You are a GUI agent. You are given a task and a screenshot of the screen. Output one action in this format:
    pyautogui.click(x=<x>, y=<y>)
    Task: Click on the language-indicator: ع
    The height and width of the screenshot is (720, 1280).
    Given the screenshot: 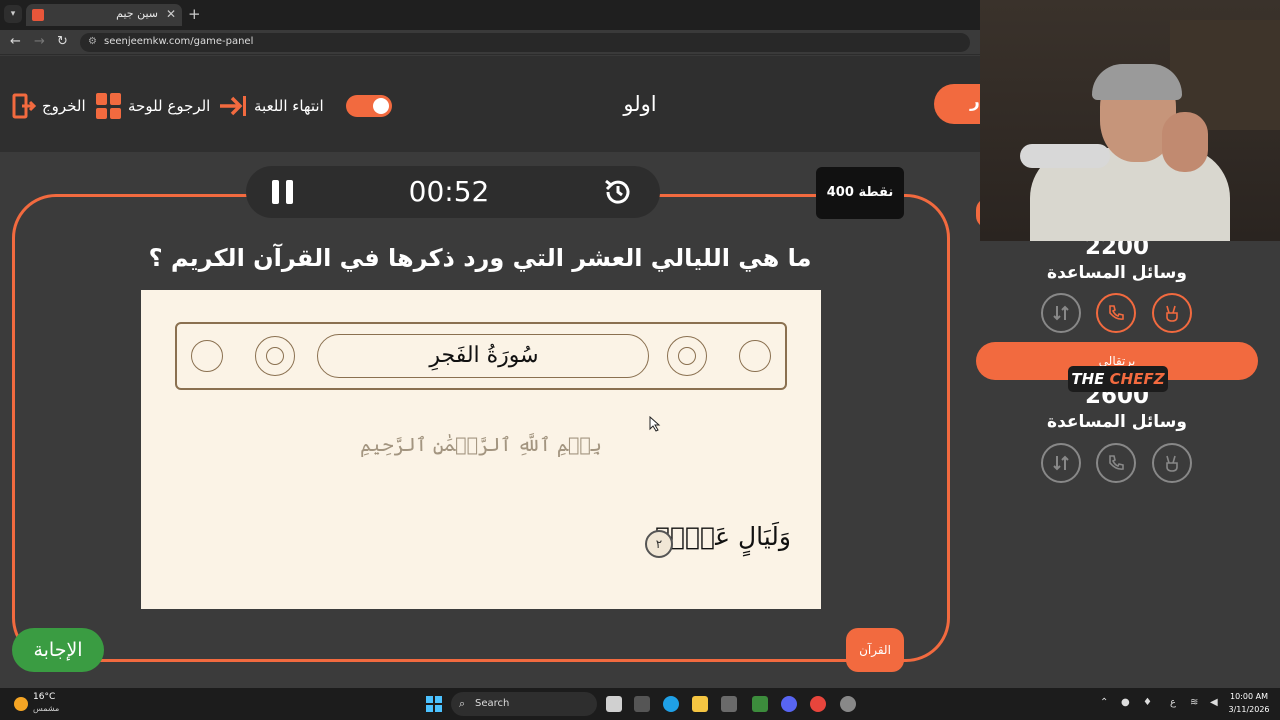 What is the action you would take?
    pyautogui.click(x=1173, y=702)
    